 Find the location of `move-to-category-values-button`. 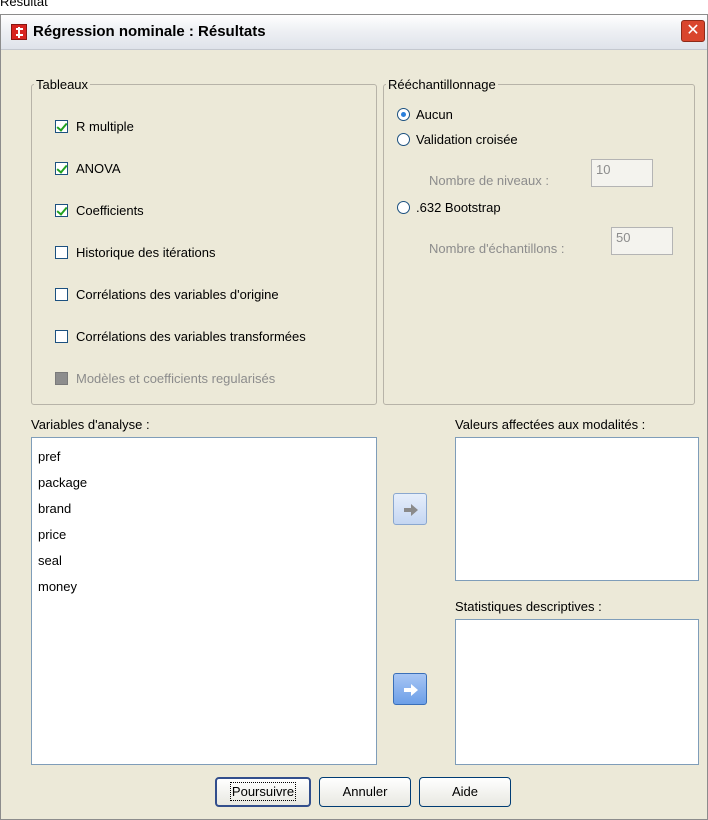

move-to-category-values-button is located at coordinates (410, 509).